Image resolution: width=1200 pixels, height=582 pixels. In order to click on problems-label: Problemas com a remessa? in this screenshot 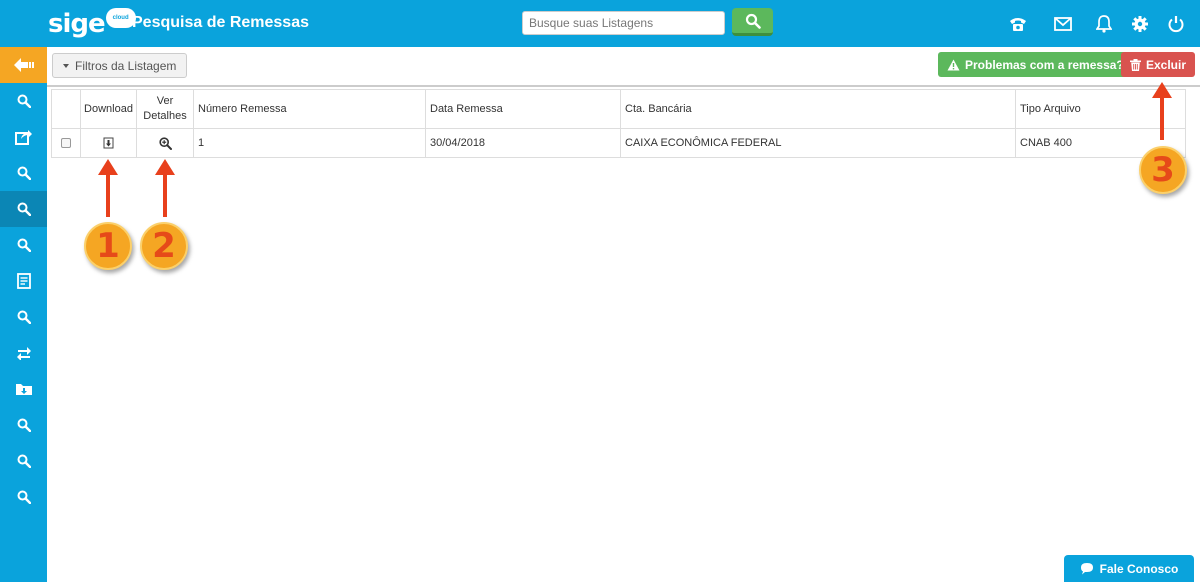, I will do `click(1044, 64)`.